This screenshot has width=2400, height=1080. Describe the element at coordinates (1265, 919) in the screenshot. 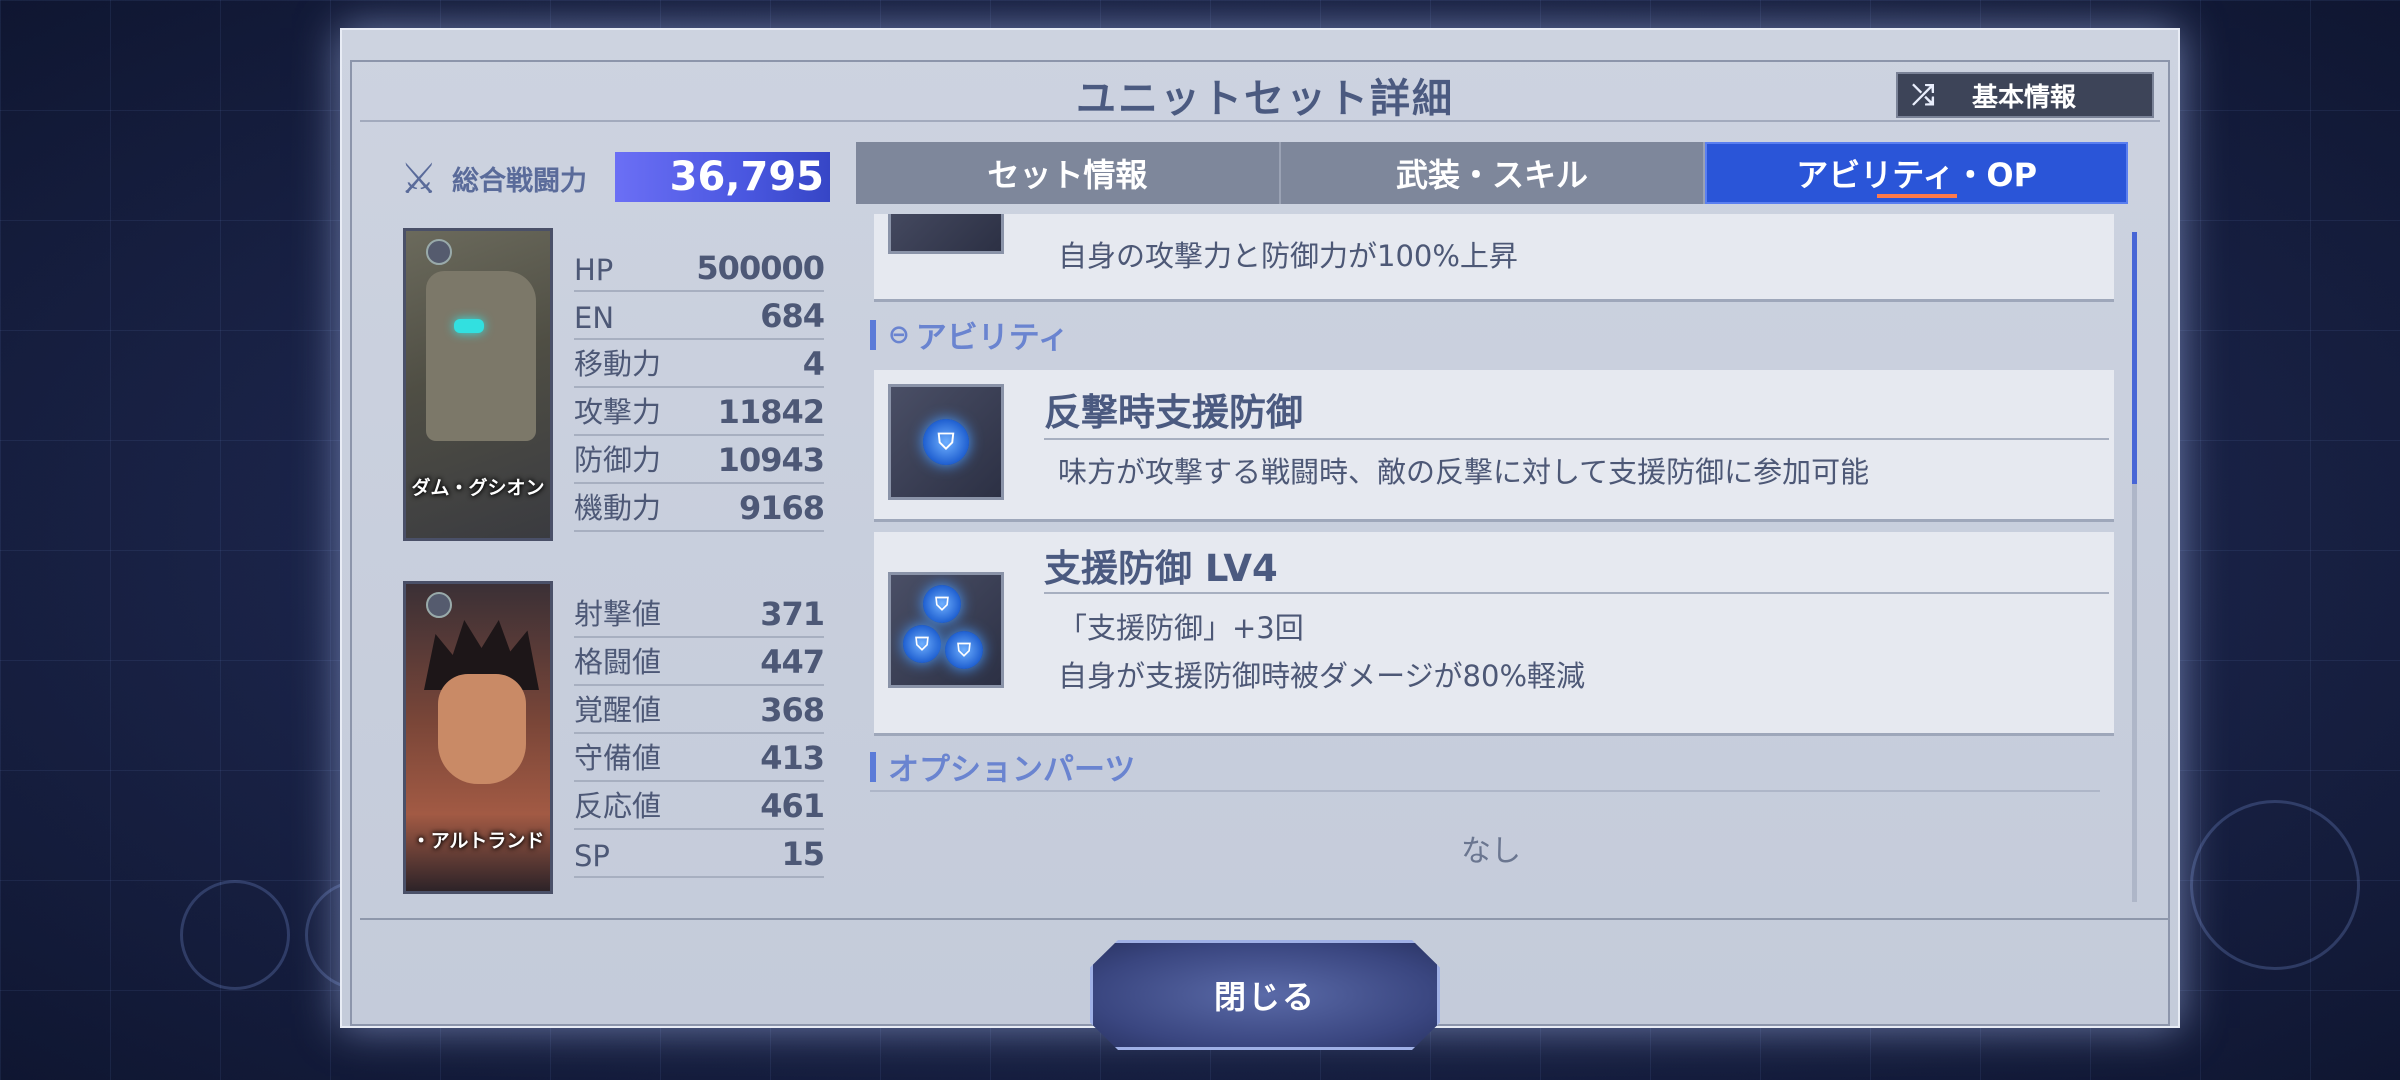

I see `bottom-divider` at that location.